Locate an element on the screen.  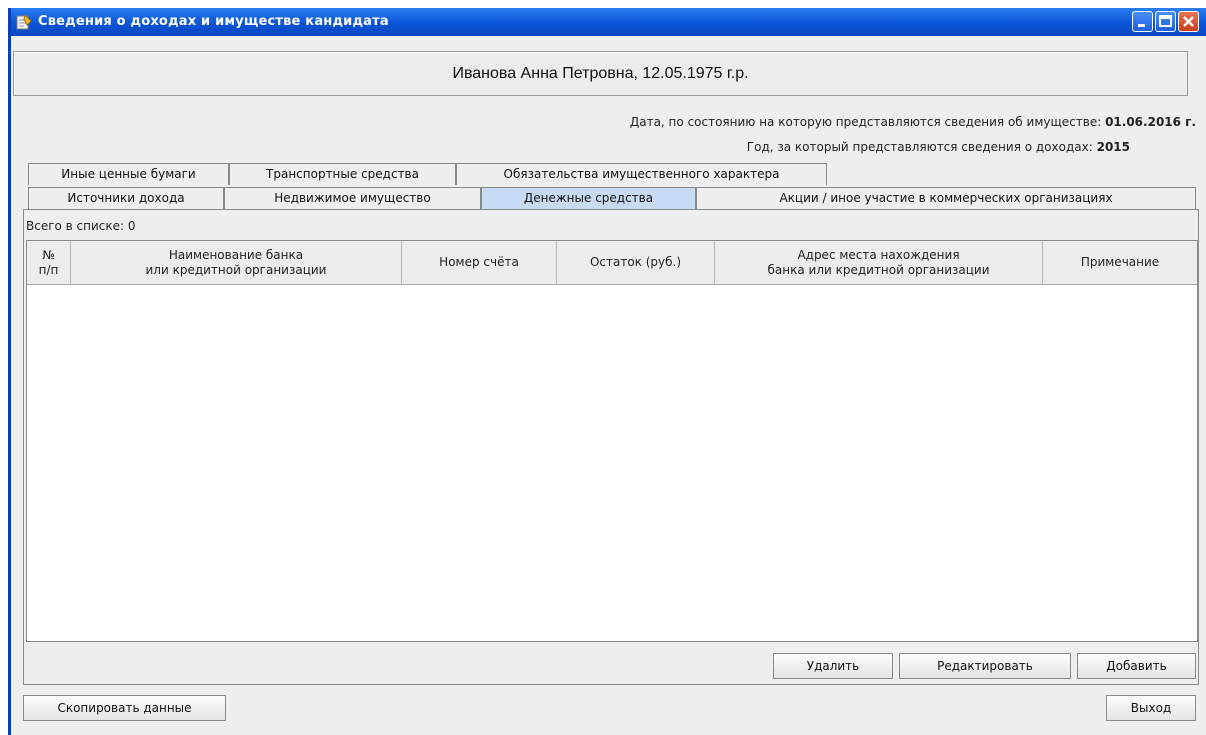
candidate-header: Иванова Анна Петровна, 12.05.1975 г.р. is located at coordinates (600, 73).